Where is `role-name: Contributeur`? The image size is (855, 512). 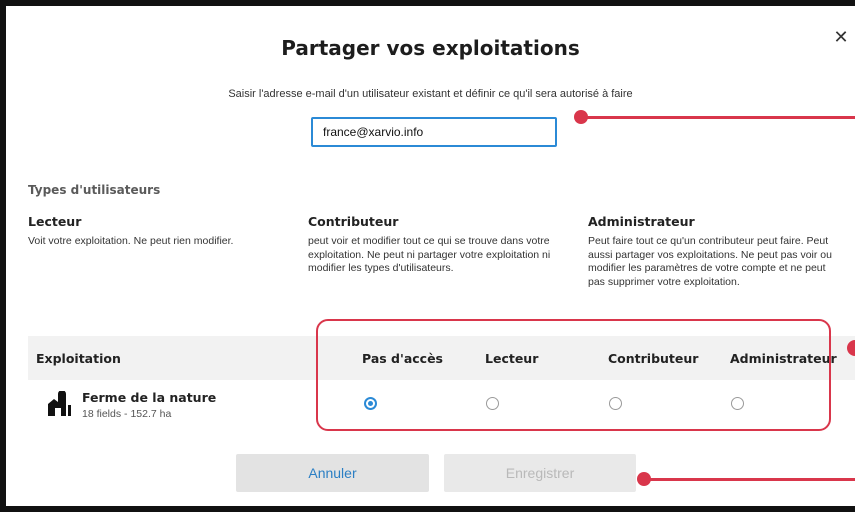 role-name: Contributeur is located at coordinates (353, 221).